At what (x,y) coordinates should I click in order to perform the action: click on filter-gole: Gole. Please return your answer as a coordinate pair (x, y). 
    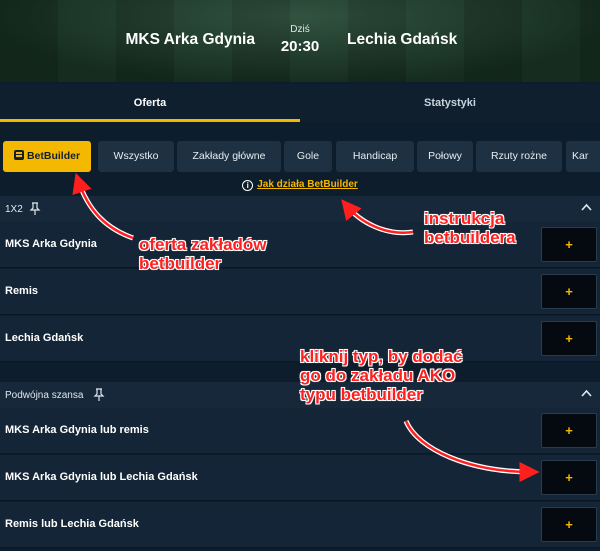
    Looking at the image, I should click on (308, 156).